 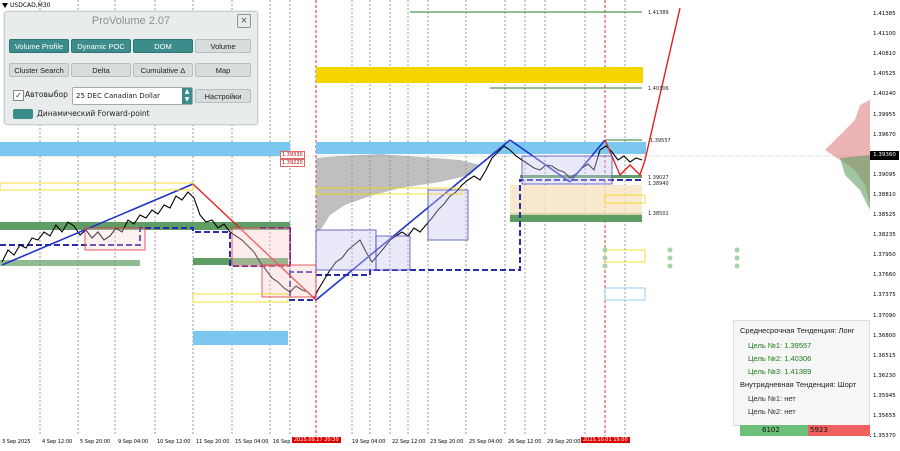 I want to click on time-tick: 15 Sep 04:00, so click(x=252, y=442).